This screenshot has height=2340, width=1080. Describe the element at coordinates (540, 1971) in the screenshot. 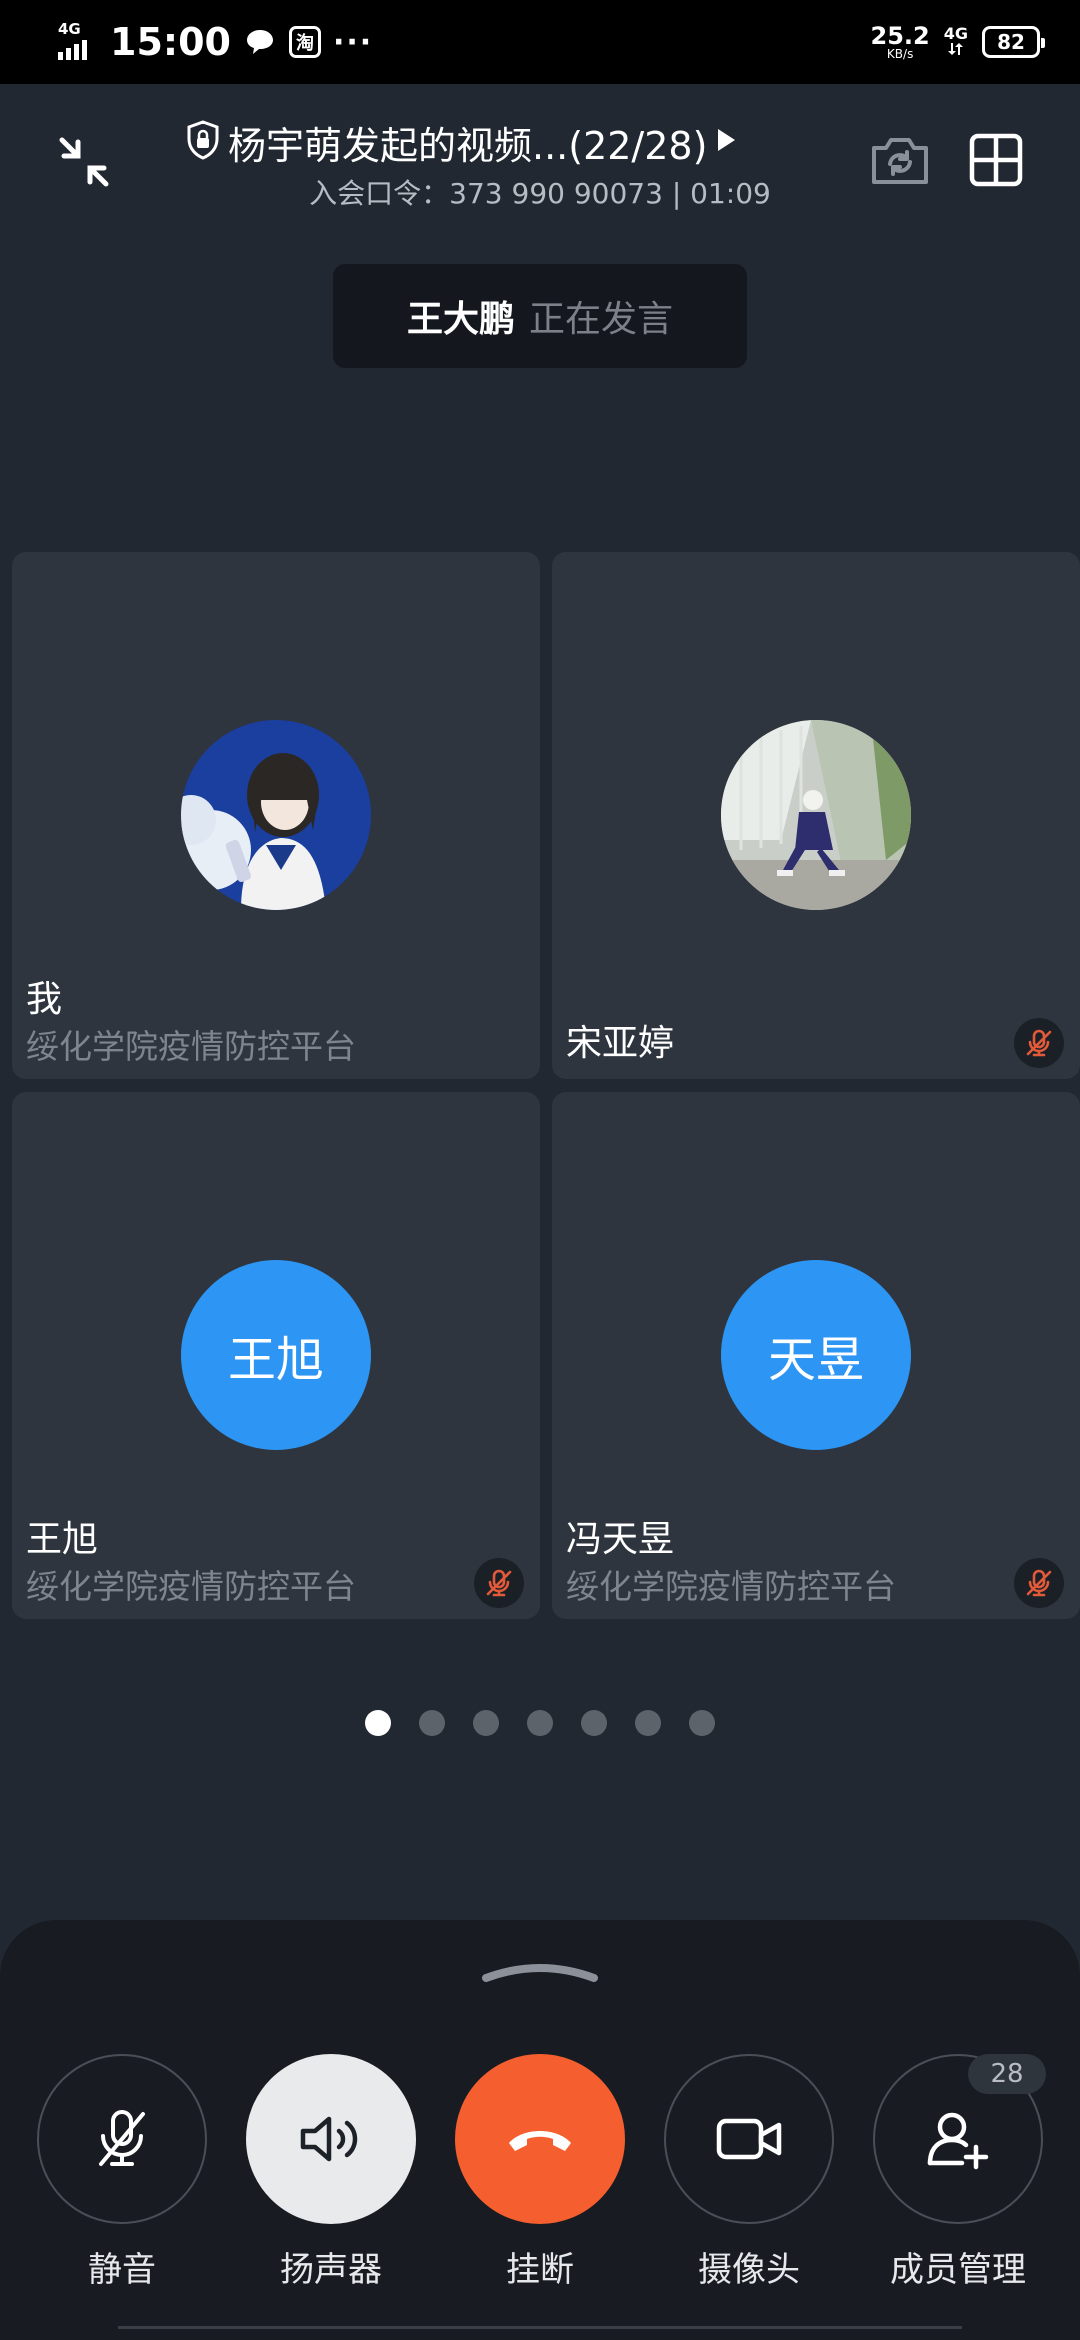

I see `expand-handle-icon` at that location.